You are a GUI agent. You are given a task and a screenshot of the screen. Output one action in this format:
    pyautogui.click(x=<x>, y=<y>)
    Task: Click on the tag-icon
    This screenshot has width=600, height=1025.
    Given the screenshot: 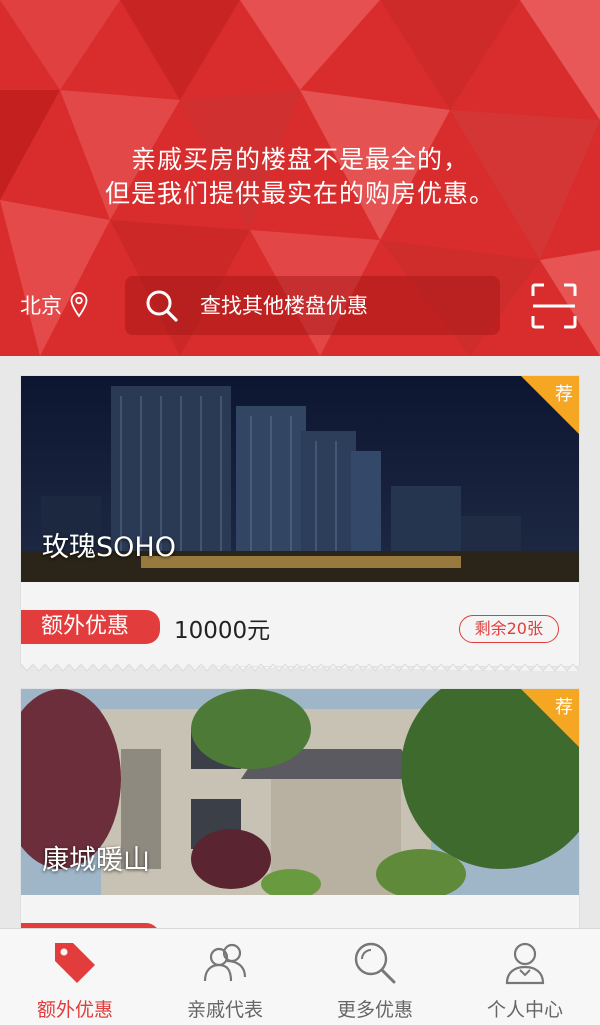 What is the action you would take?
    pyautogui.click(x=75, y=963)
    